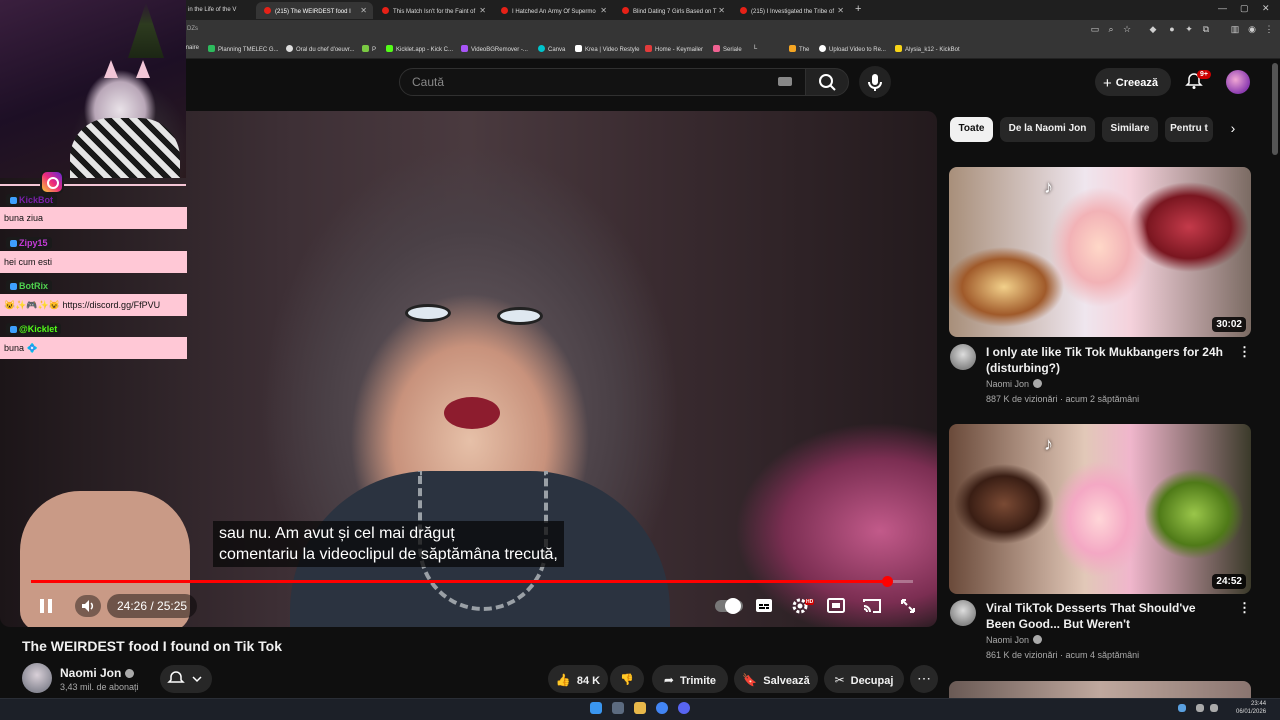  I want to click on browser-tab: I Hatched An Army Of Supermo ✕, so click(553, 10).